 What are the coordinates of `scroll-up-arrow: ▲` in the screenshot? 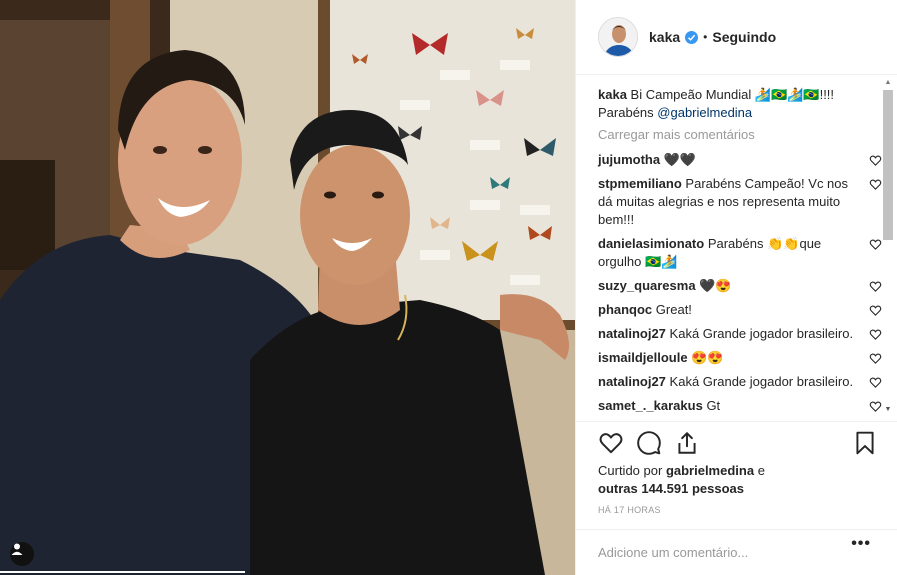 It's located at (888, 83).